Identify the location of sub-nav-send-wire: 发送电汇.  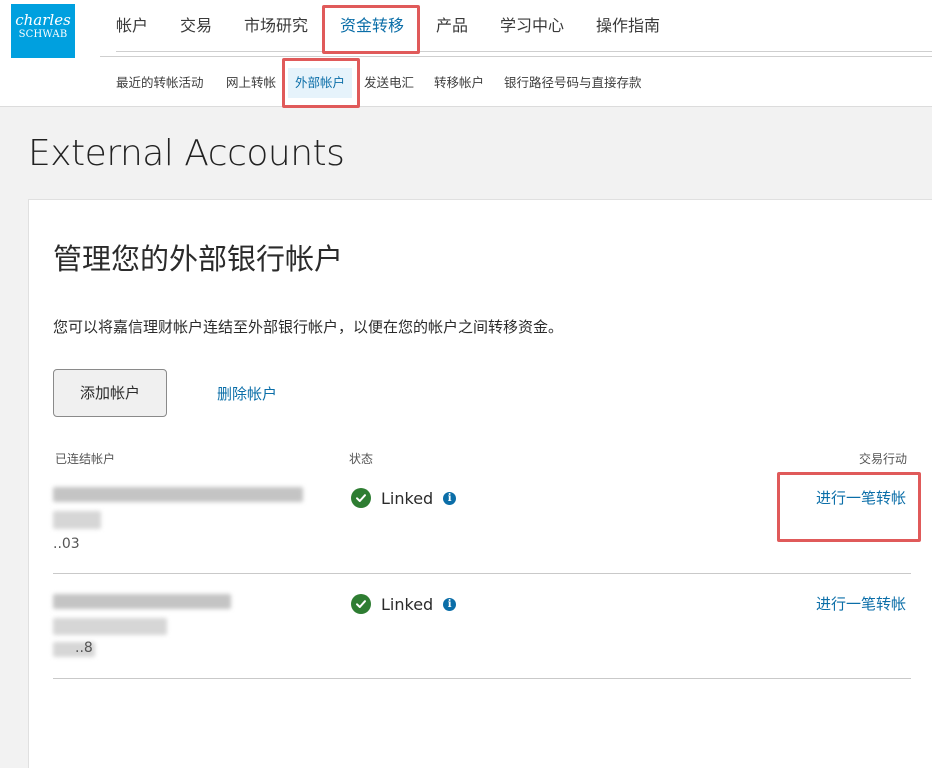
(389, 83).